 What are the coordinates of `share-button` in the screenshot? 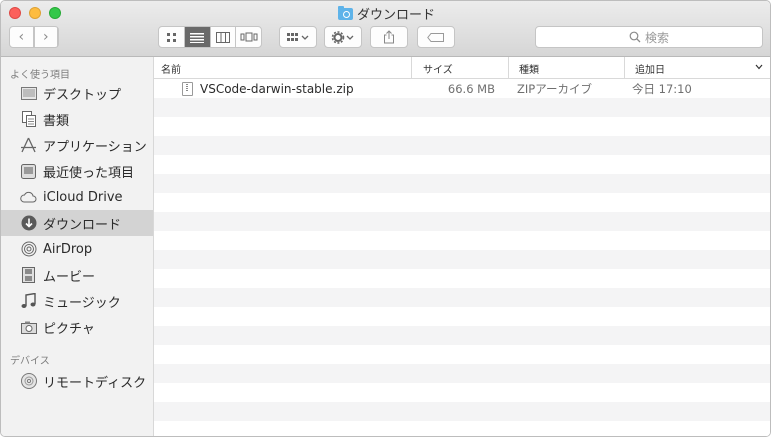 It's located at (389, 37).